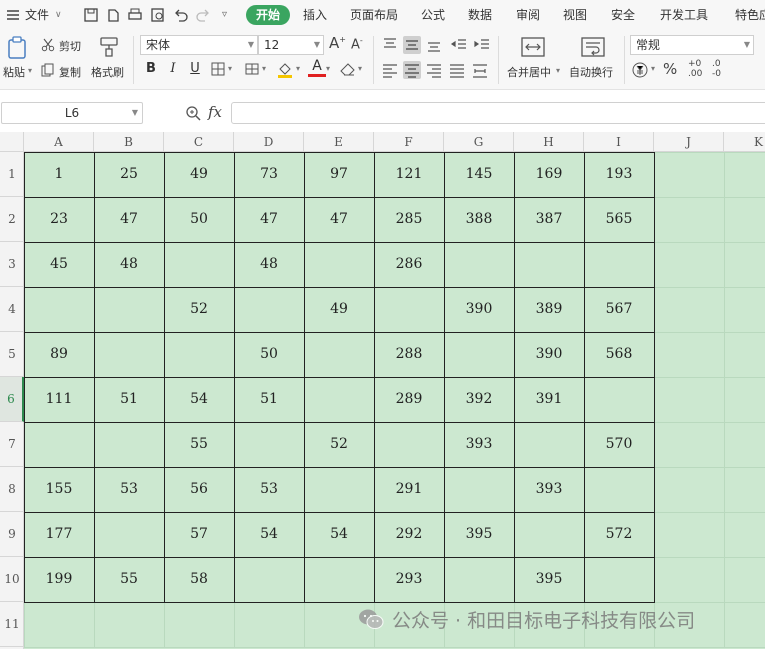 The width and height of the screenshot is (765, 649). What do you see at coordinates (264, 68) in the screenshot?
I see `fill-pattern-chevron-icon: ▾` at bounding box center [264, 68].